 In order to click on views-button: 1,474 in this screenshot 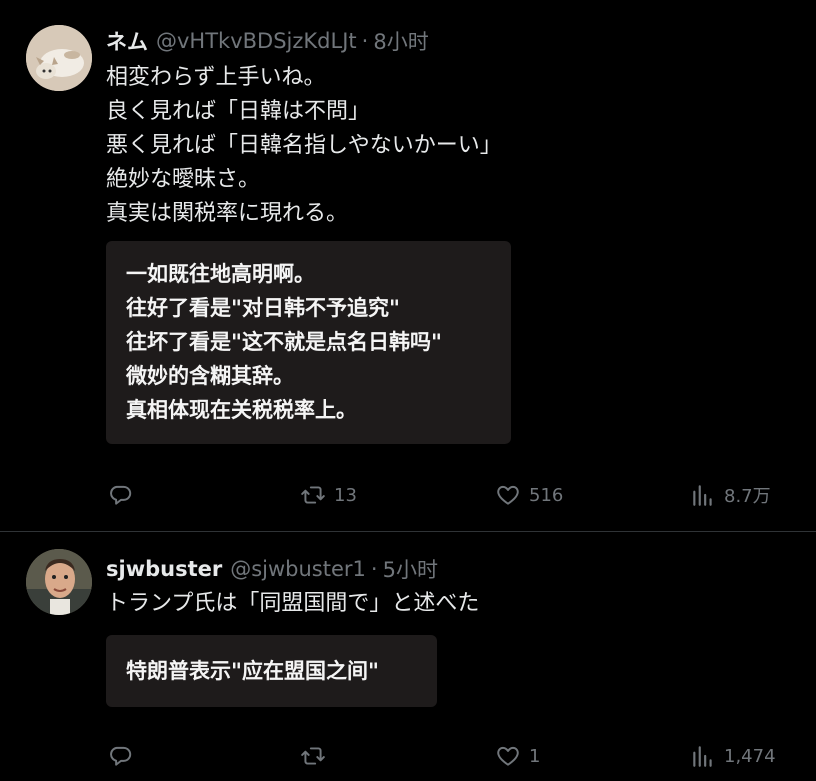, I will do `click(733, 756)`.